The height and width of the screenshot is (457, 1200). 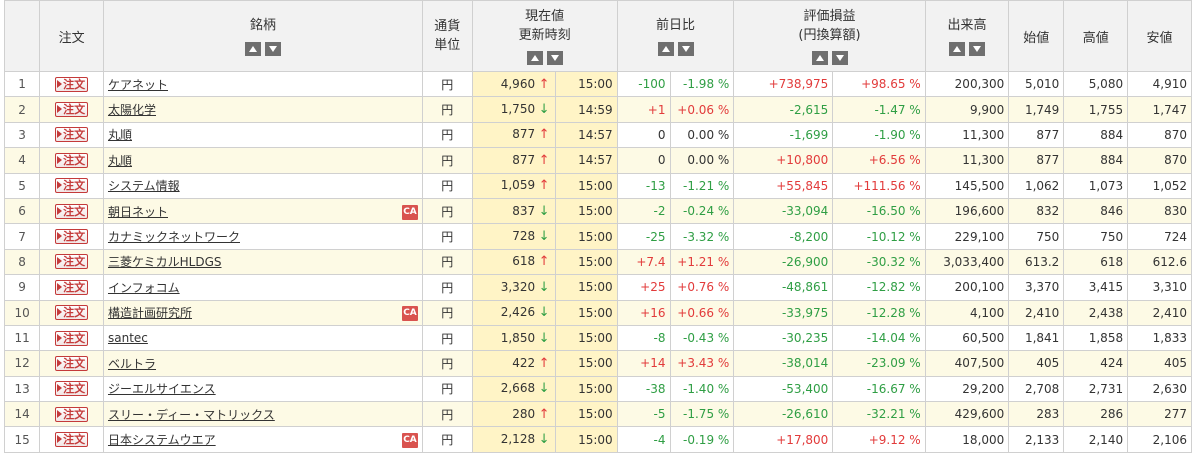 I want to click on stock-name-link: ケアネット, so click(x=138, y=85).